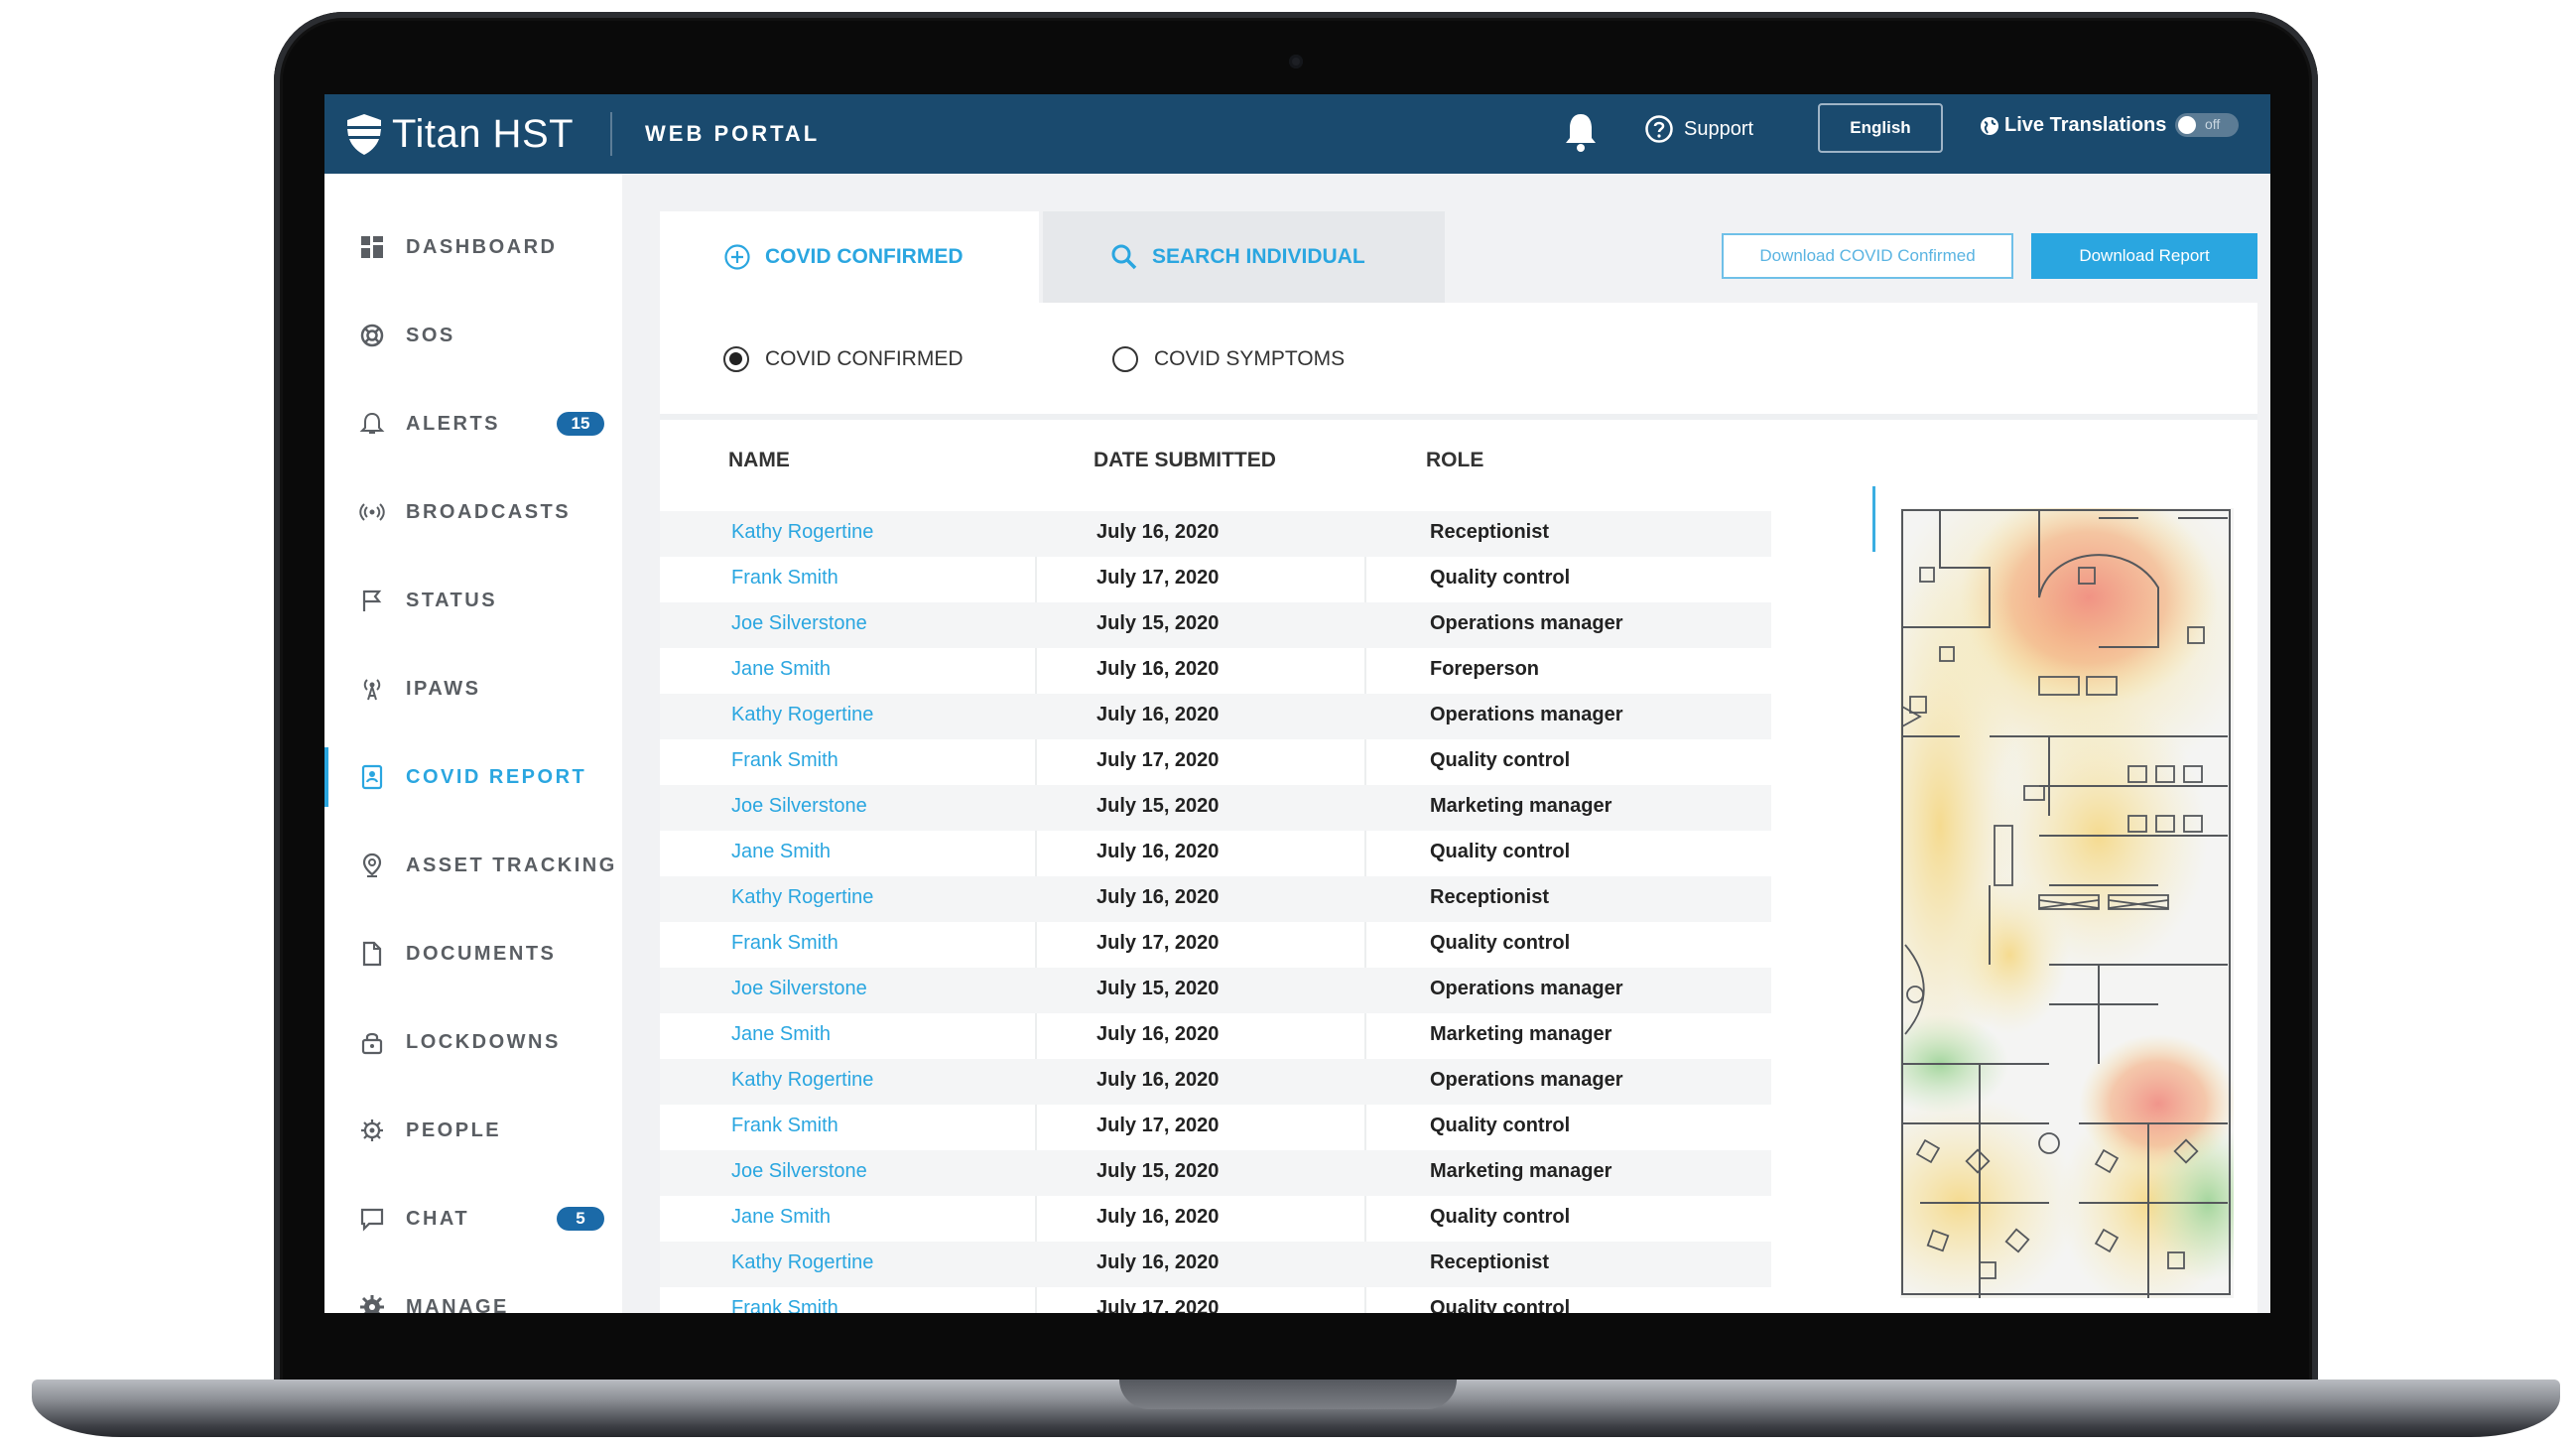  I want to click on brand-logo: Titan HST, so click(459, 134).